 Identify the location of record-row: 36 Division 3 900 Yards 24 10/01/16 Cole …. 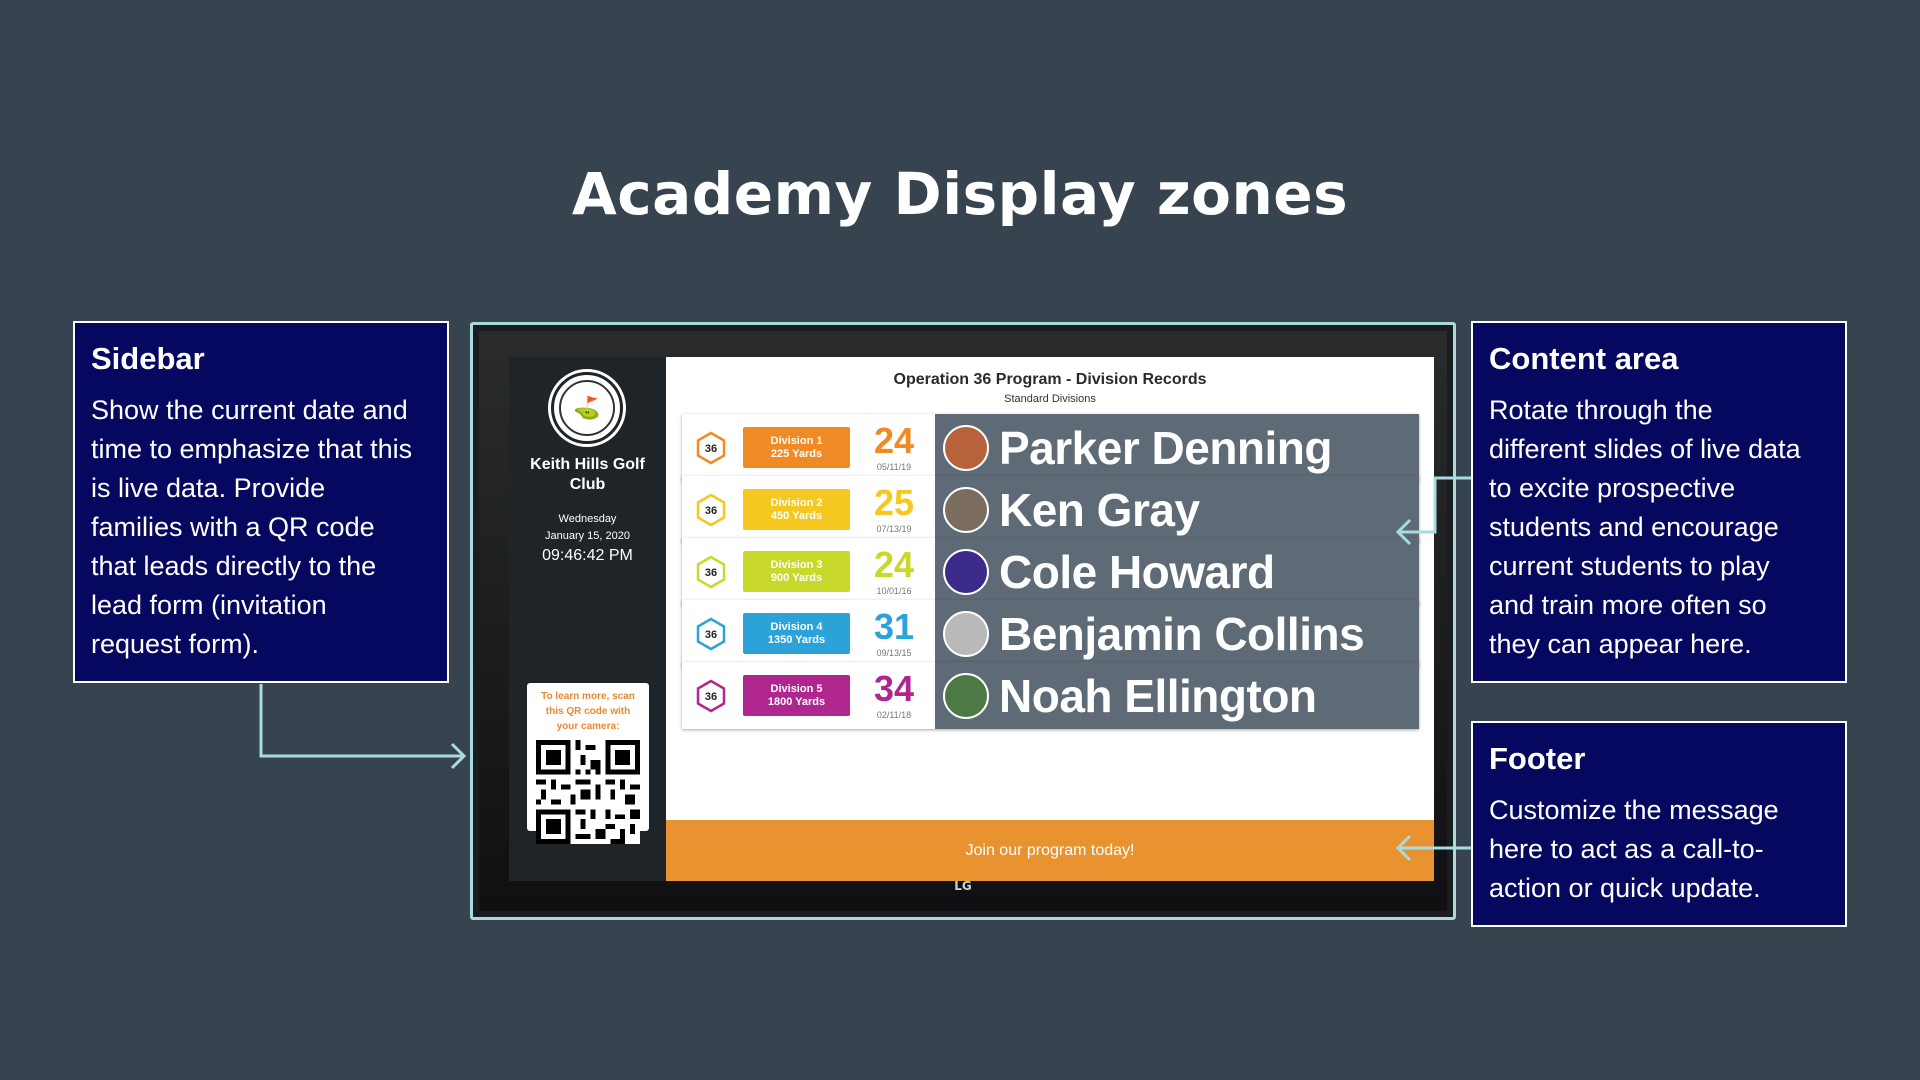
(1050, 571).